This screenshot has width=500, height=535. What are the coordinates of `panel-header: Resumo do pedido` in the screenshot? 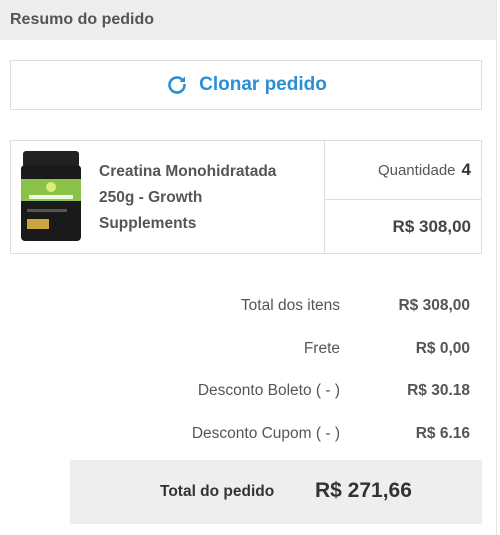 It's located at (248, 20).